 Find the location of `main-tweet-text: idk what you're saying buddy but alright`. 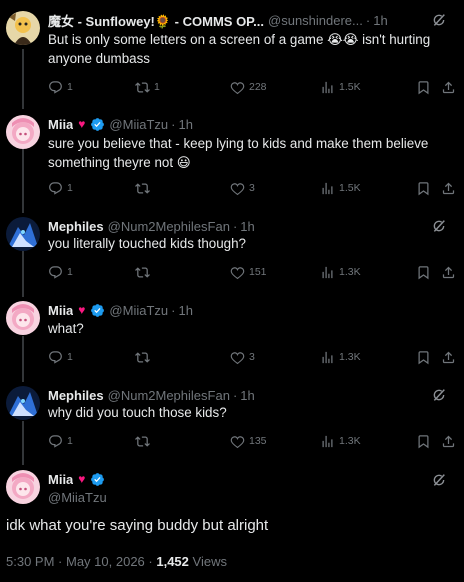

main-tweet-text: idk what you're saying buddy but alright is located at coordinates (137, 525).